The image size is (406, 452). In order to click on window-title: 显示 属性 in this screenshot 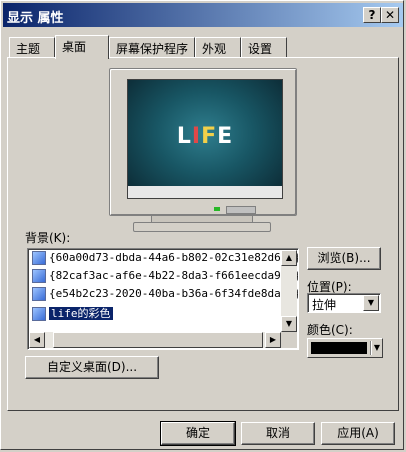, I will do `click(35, 18)`.